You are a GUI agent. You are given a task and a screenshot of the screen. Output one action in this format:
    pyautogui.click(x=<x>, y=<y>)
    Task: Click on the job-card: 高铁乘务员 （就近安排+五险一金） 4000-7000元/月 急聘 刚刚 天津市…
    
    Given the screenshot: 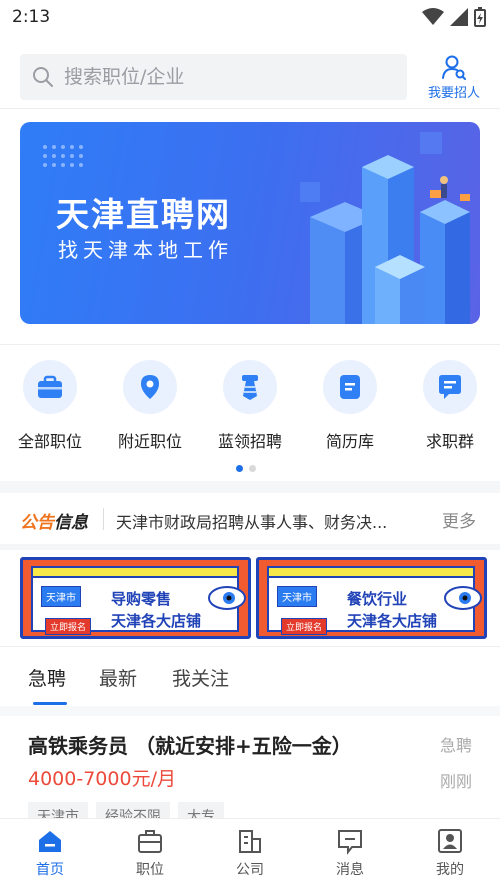 What is the action you would take?
    pyautogui.click(x=250, y=774)
    